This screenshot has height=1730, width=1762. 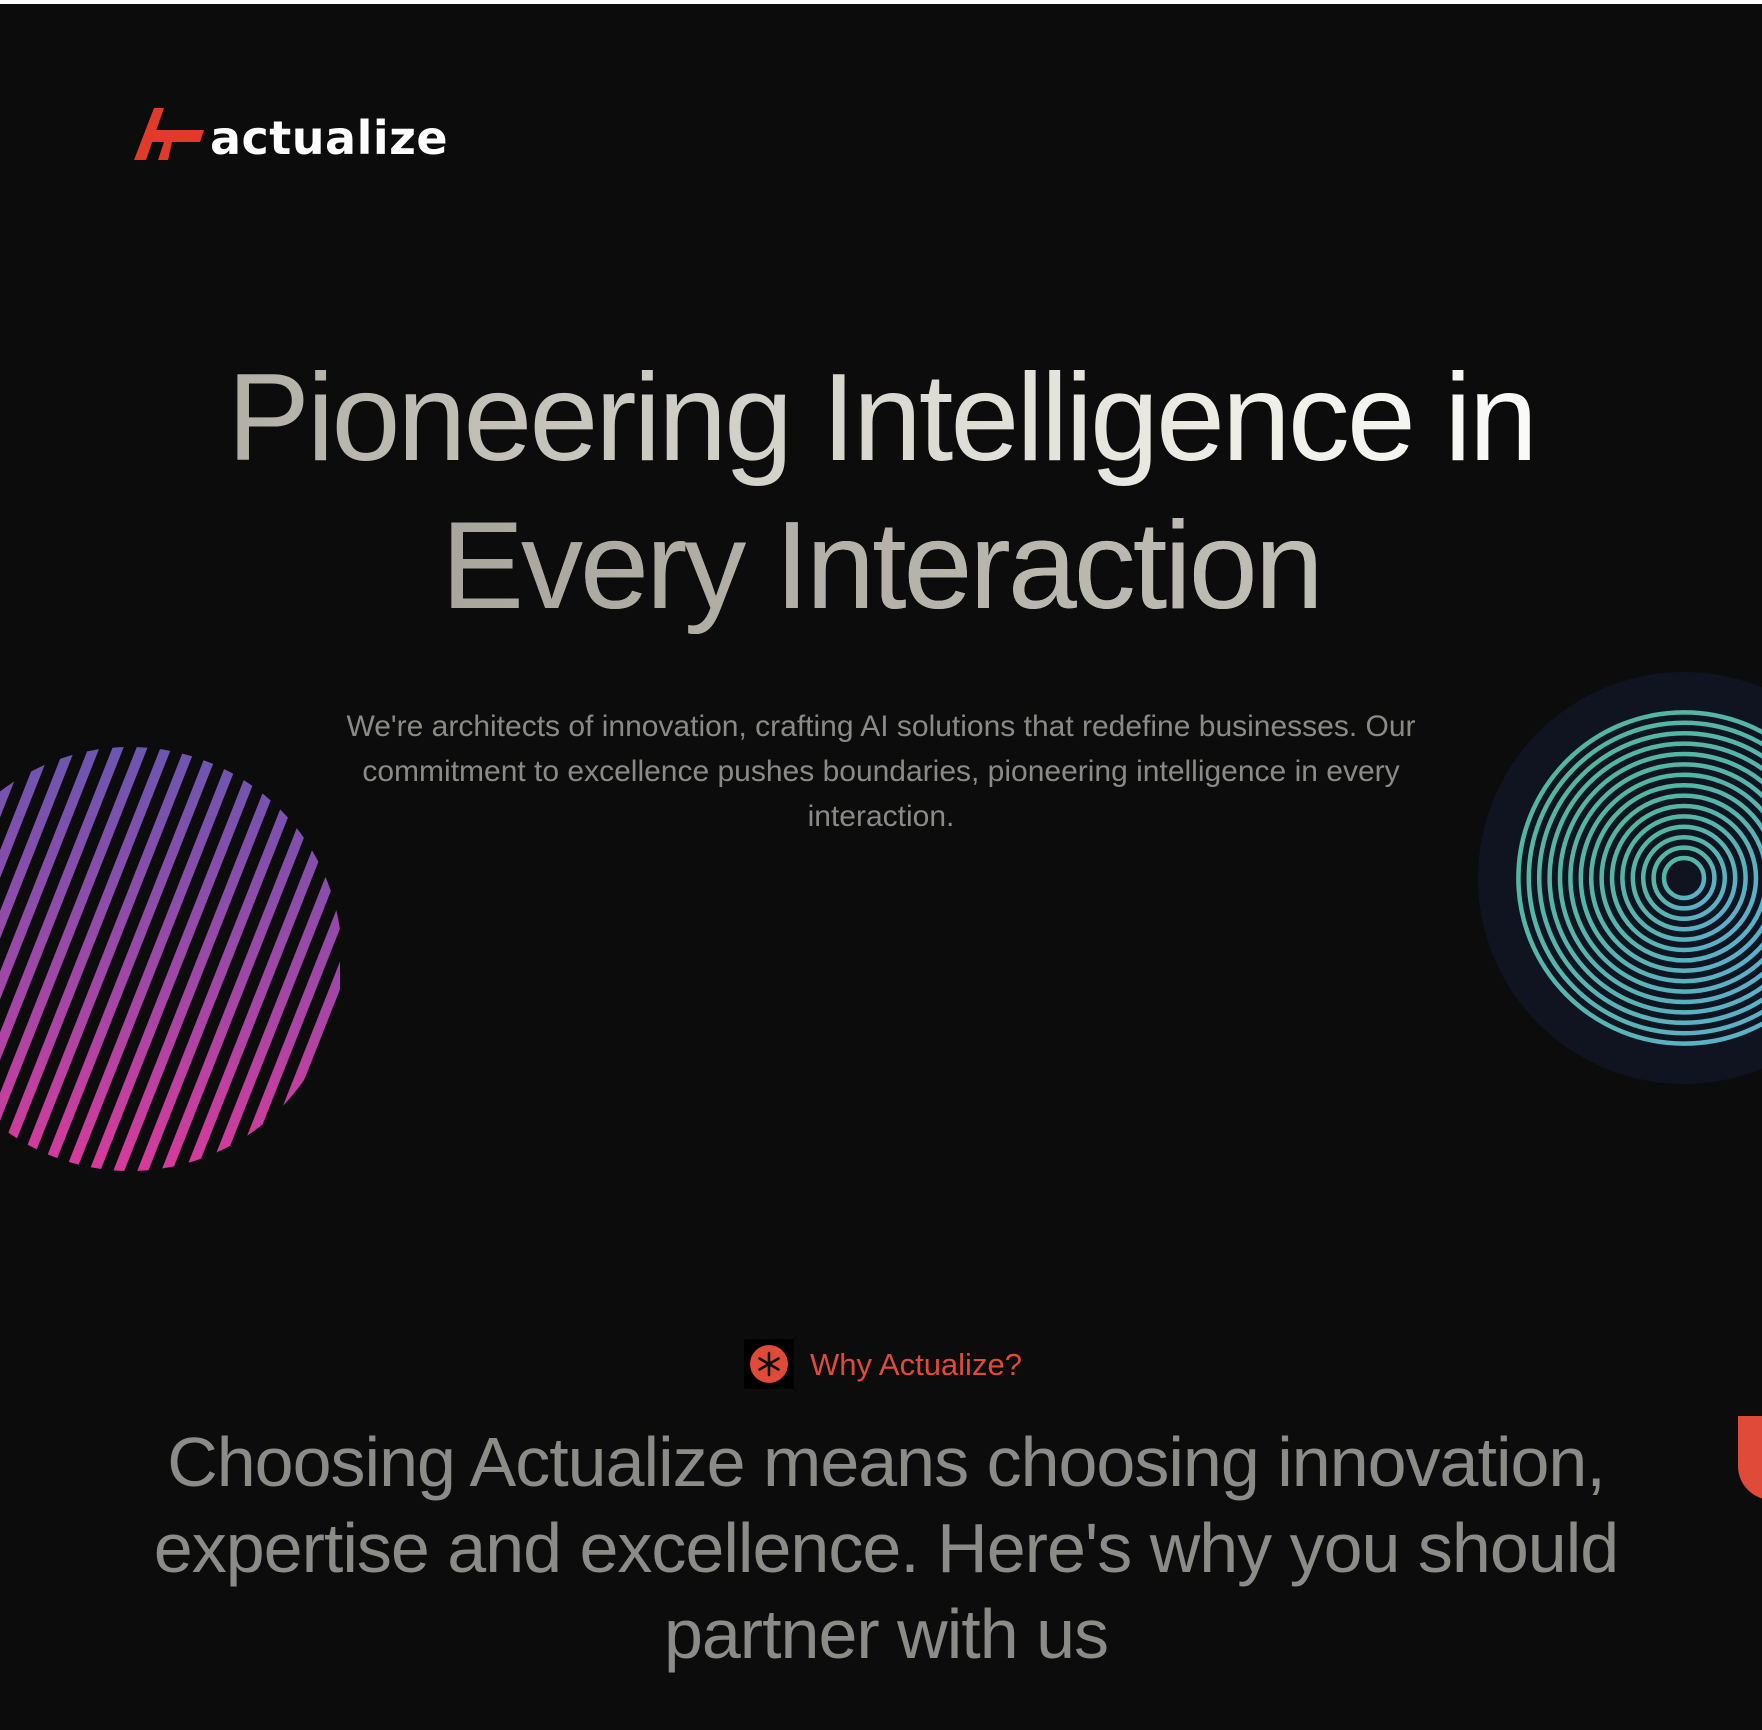 What do you see at coordinates (881, 418) in the screenshot?
I see `hero-title-line-1: Pioneering Intelligence in` at bounding box center [881, 418].